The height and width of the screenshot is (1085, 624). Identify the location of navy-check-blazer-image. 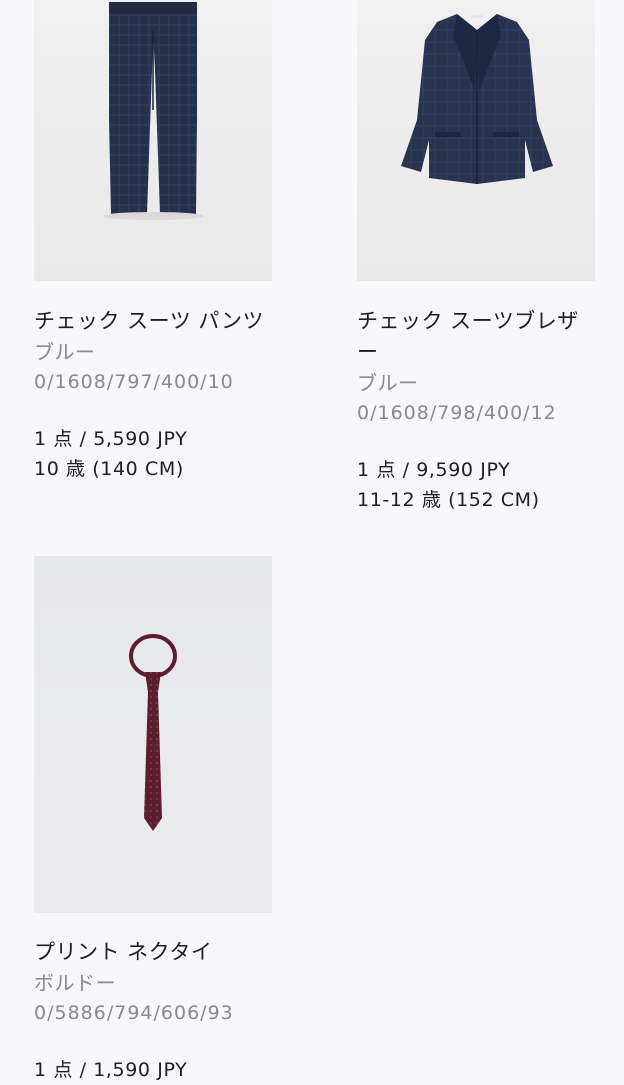
(477, 99).